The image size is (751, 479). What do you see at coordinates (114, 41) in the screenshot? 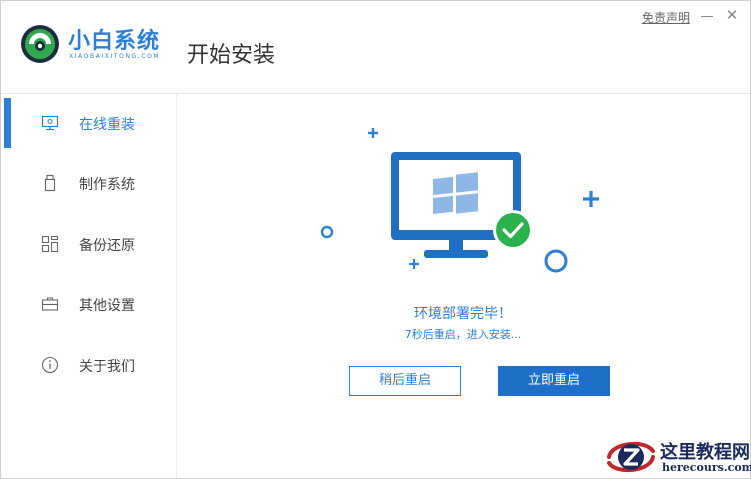
I see `brand-name: 小白系统` at bounding box center [114, 41].